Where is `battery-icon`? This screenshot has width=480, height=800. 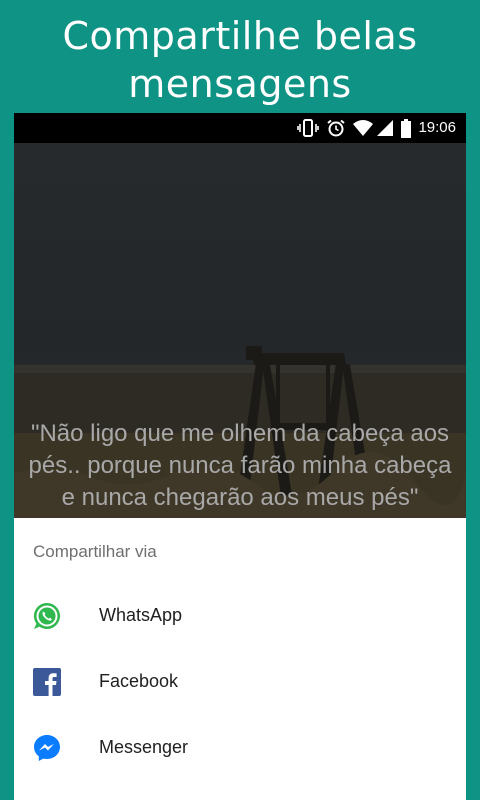 battery-icon is located at coordinates (406, 128).